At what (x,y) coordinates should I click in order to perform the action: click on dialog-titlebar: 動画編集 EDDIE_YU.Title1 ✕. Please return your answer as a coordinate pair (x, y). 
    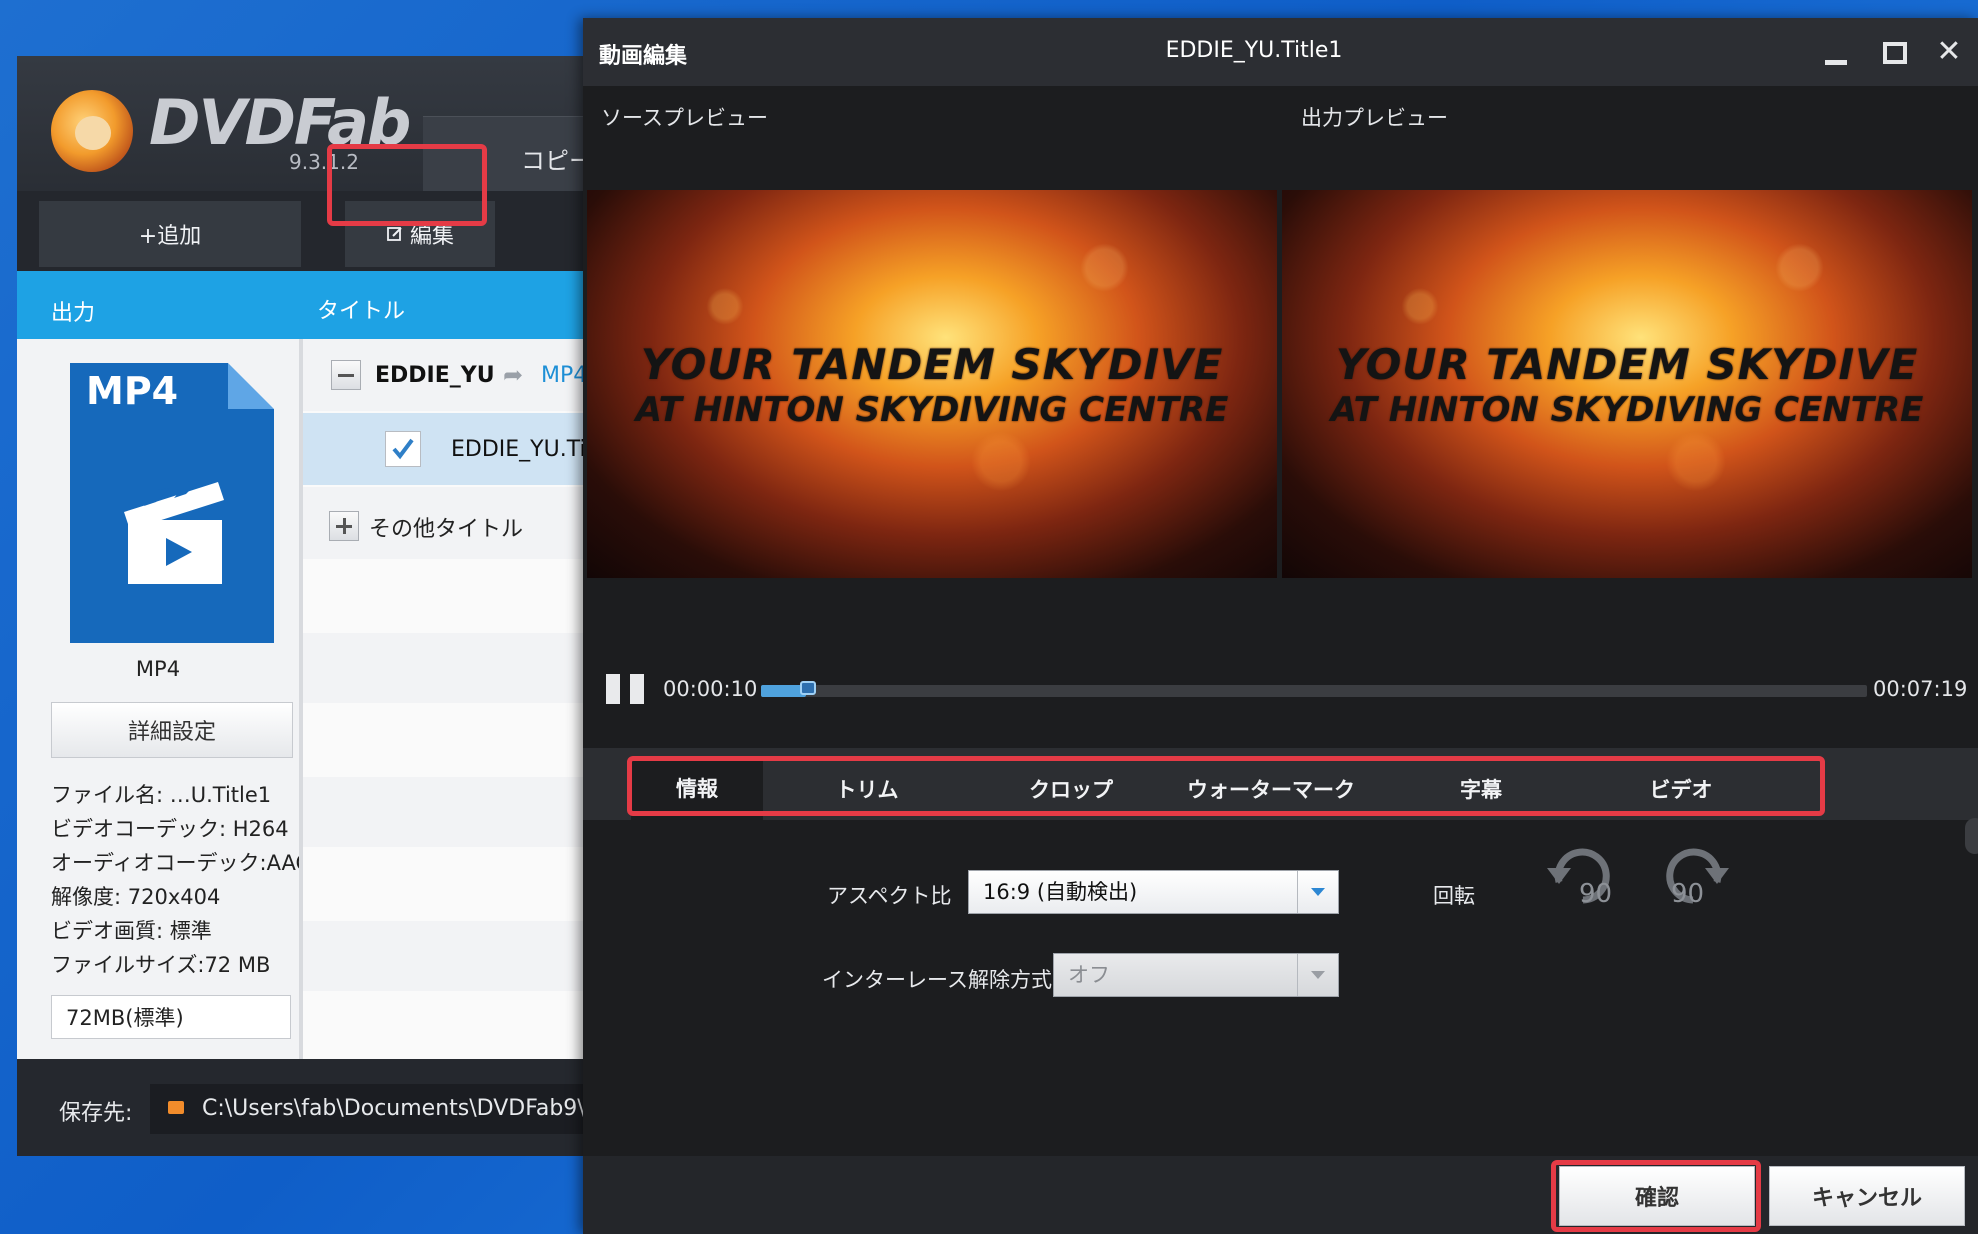
    Looking at the image, I should click on (1280, 52).